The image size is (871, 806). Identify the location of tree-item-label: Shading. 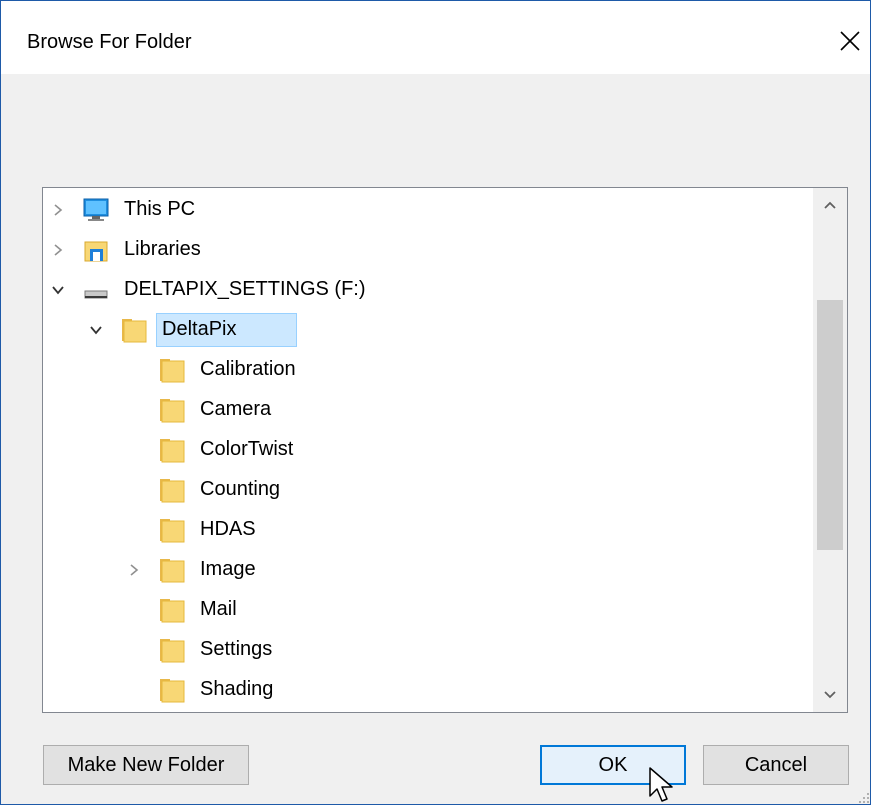
(237, 689).